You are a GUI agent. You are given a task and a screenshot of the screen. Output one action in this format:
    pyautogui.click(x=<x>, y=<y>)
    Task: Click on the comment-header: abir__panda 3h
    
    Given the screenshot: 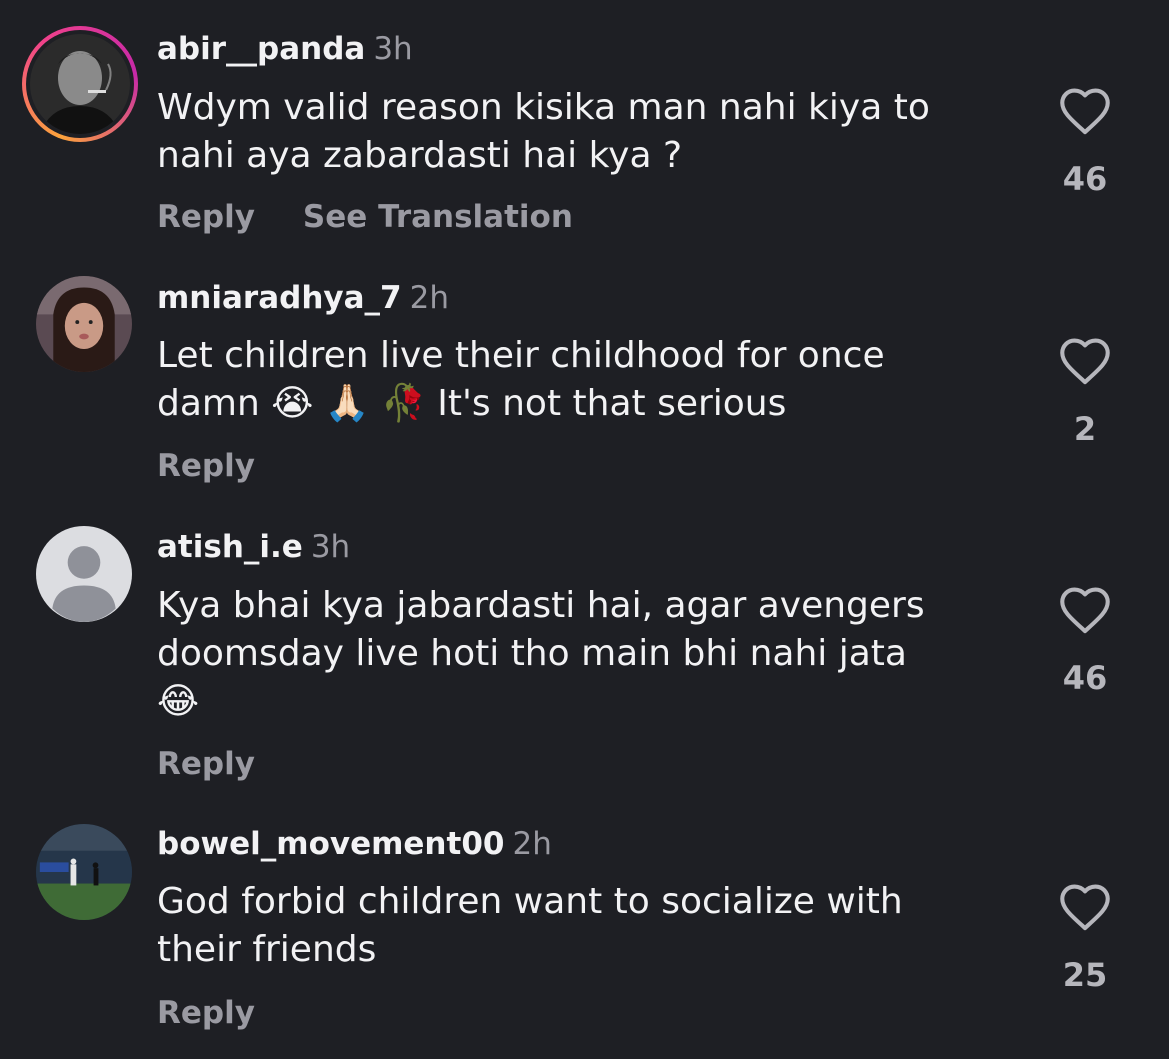 What is the action you would take?
    pyautogui.click(x=285, y=49)
    